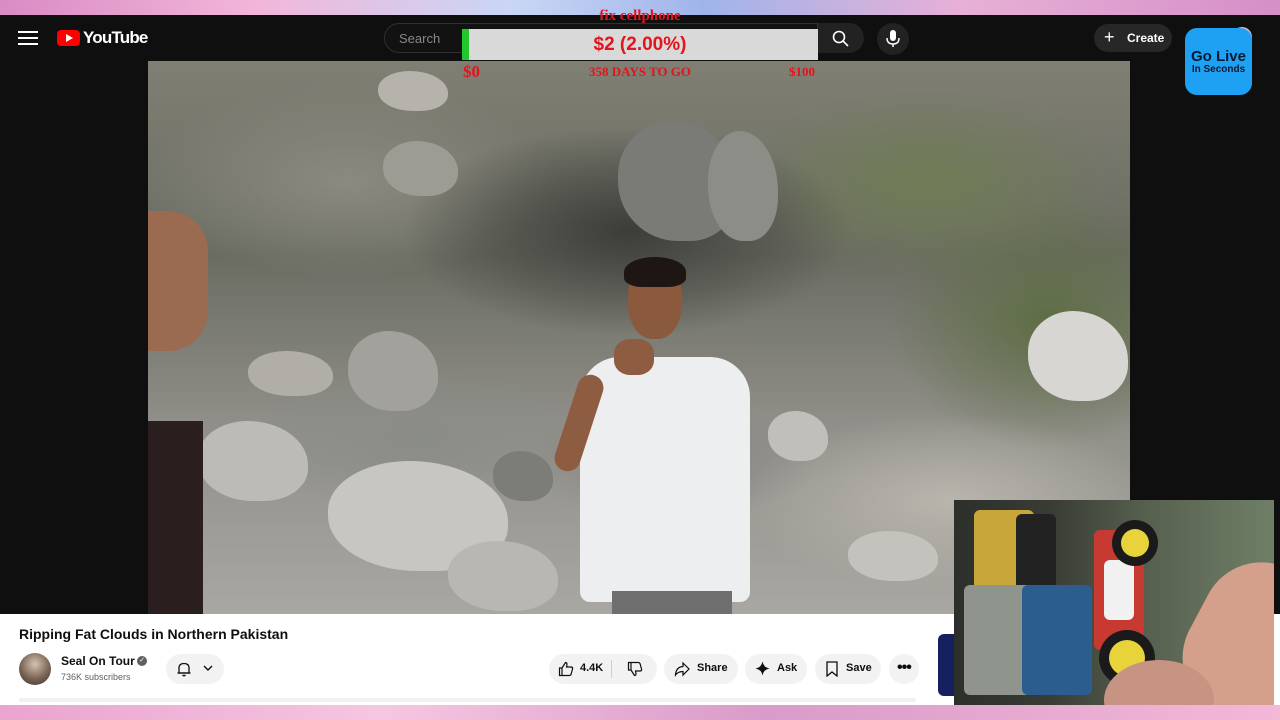 The image size is (1280, 720). I want to click on white-shirt, so click(665, 479).